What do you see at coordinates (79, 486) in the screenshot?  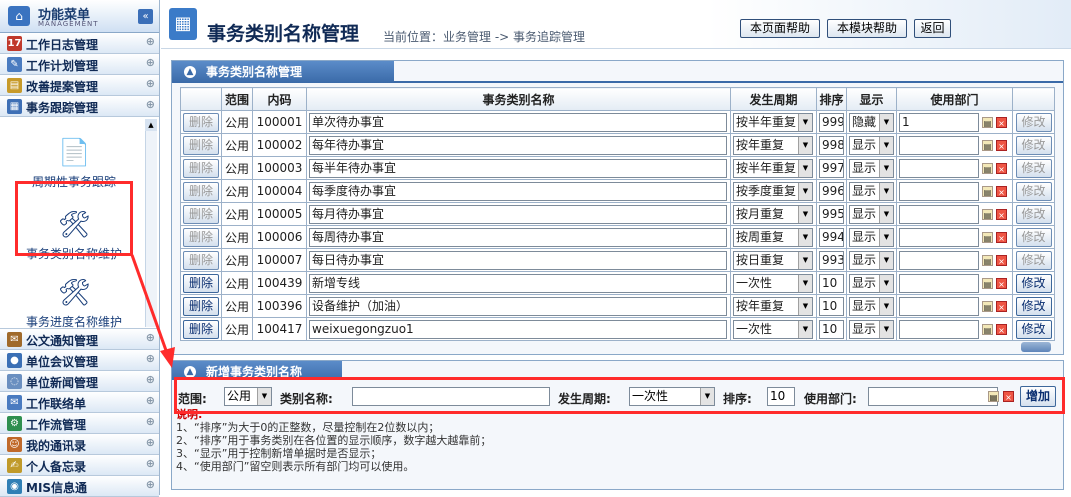 I see `sidebar-item-bottom-7: ◉ MIS信息通 ⊕` at bounding box center [79, 486].